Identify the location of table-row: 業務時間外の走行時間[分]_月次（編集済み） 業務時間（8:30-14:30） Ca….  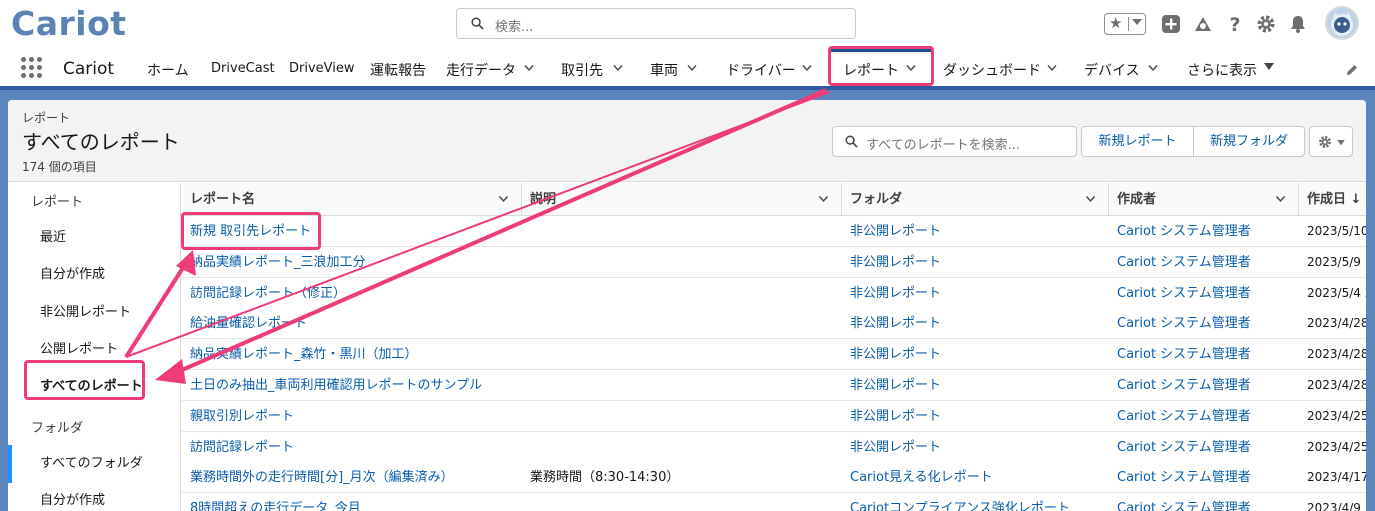
(774, 478).